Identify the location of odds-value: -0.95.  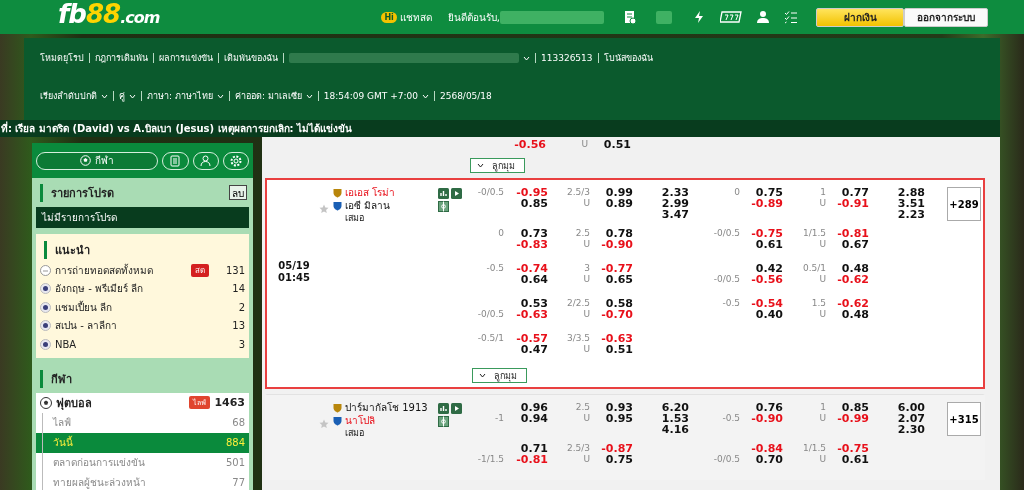
(532, 192).